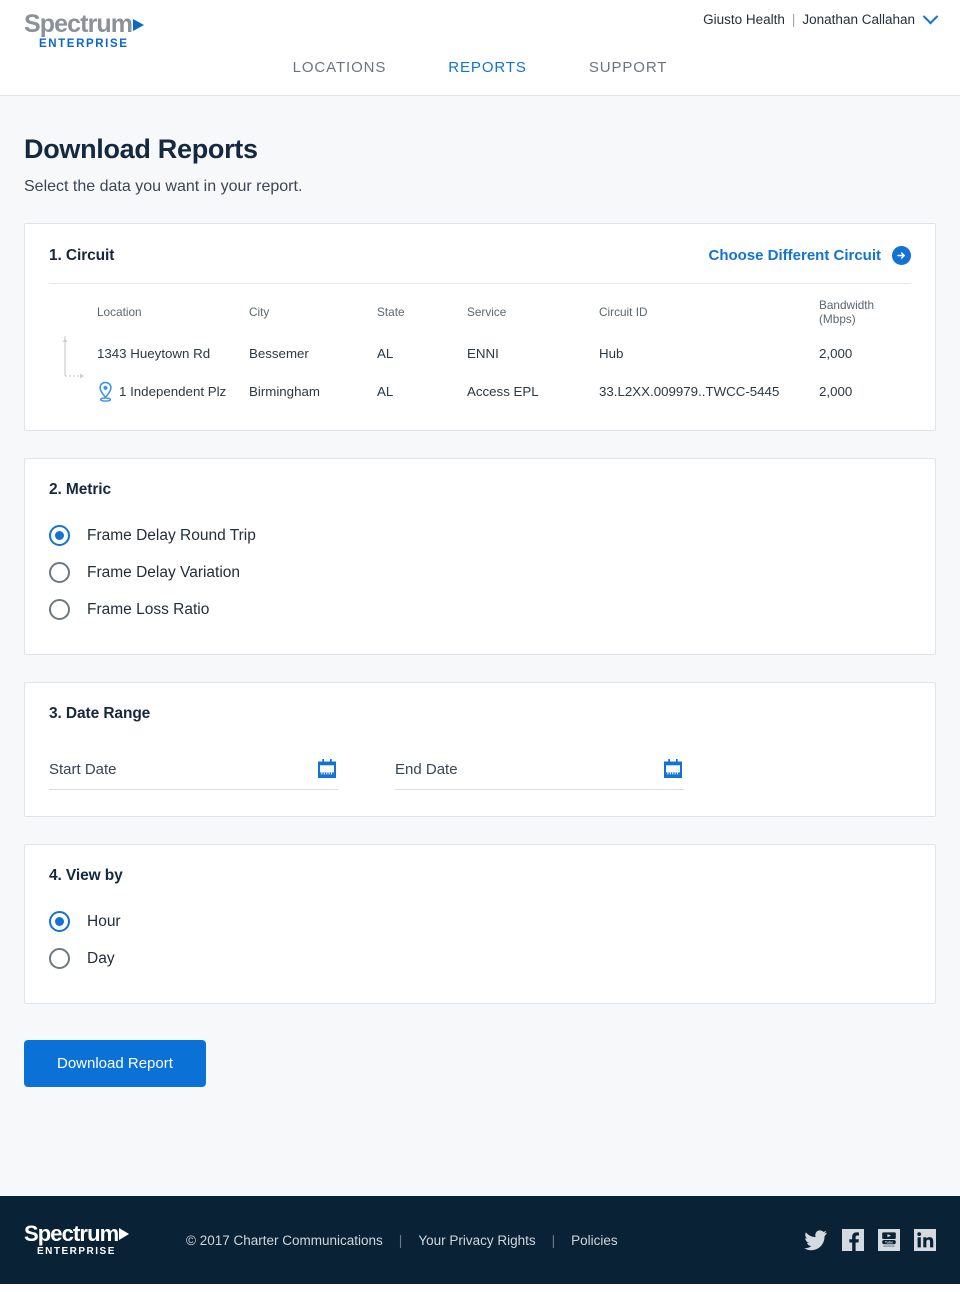 Image resolution: width=960 pixels, height=1292 pixels. Describe the element at coordinates (171, 535) in the screenshot. I see `radio-label: Frame Delay Round Trip` at that location.